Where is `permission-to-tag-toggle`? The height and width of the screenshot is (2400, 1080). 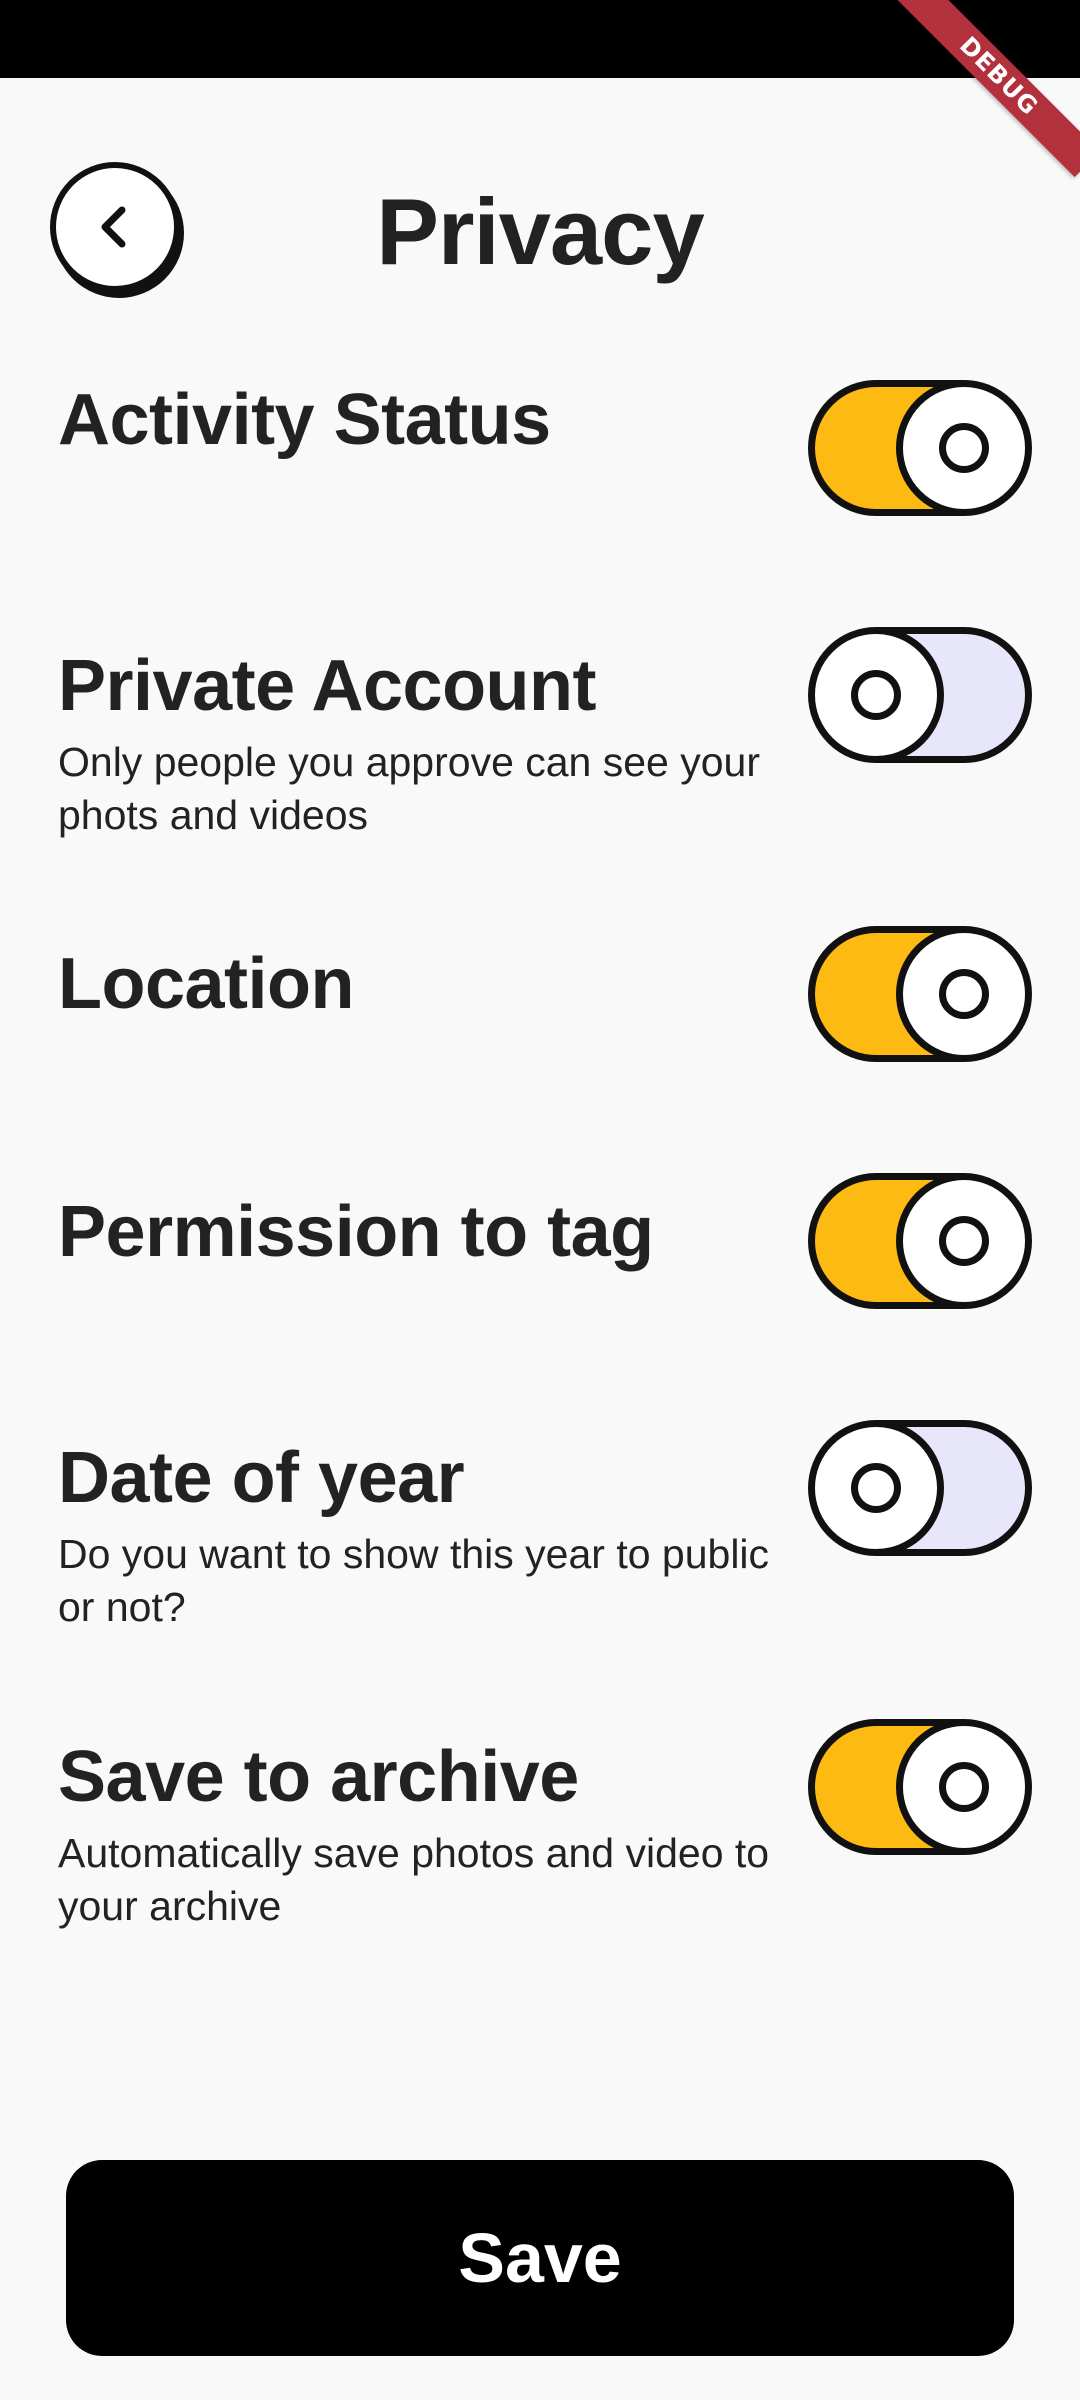 permission-to-tag-toggle is located at coordinates (920, 1241).